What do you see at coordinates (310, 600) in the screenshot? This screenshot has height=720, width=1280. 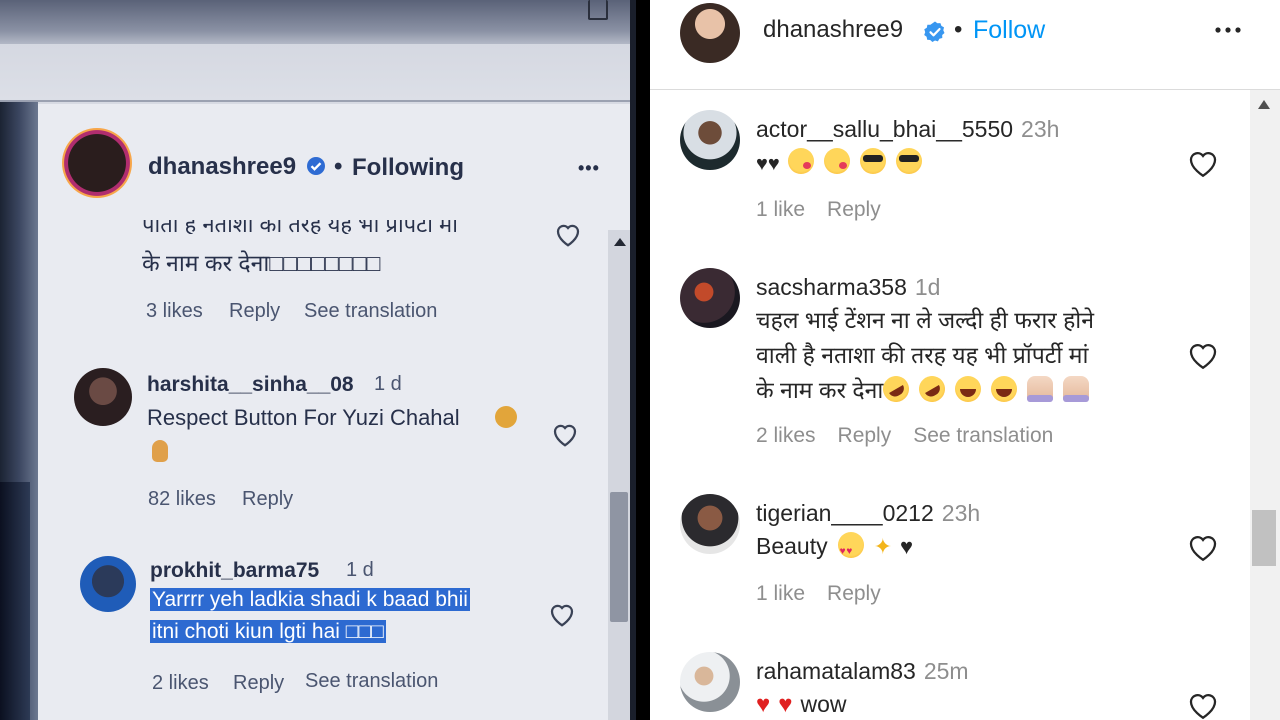 I see `photo-comment-3-line-1: Yarrrr yeh ladkia shadi k baad bhii` at bounding box center [310, 600].